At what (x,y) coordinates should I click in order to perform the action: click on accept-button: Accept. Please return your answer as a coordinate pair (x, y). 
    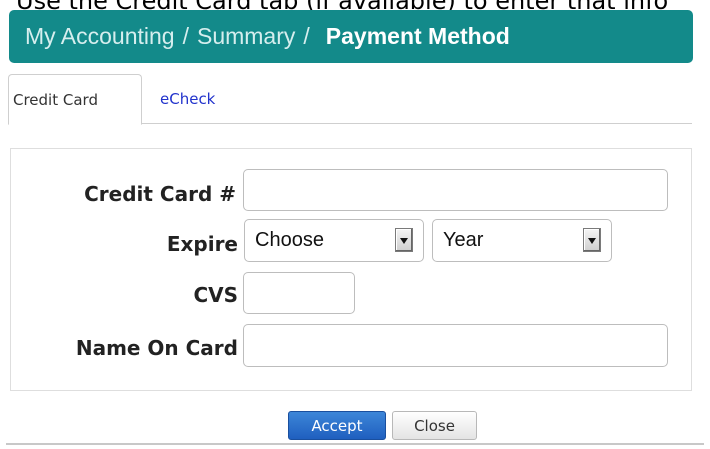
    Looking at the image, I should click on (337, 425).